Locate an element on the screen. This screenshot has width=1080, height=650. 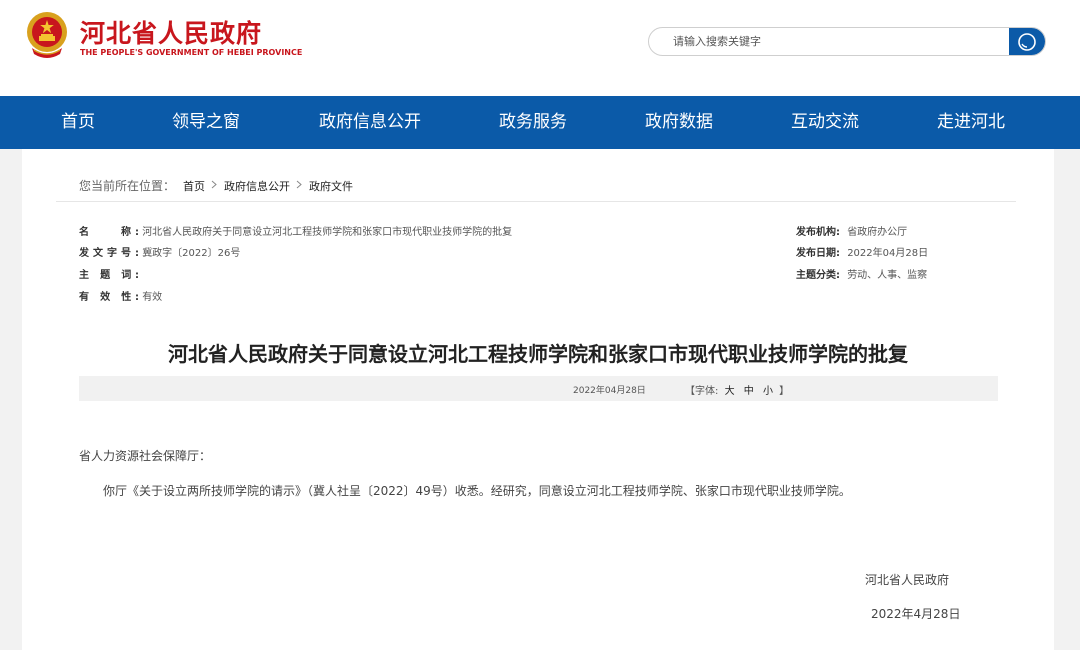
meta-validity-row: 有 效 性: 有效 is located at coordinates (120, 295).